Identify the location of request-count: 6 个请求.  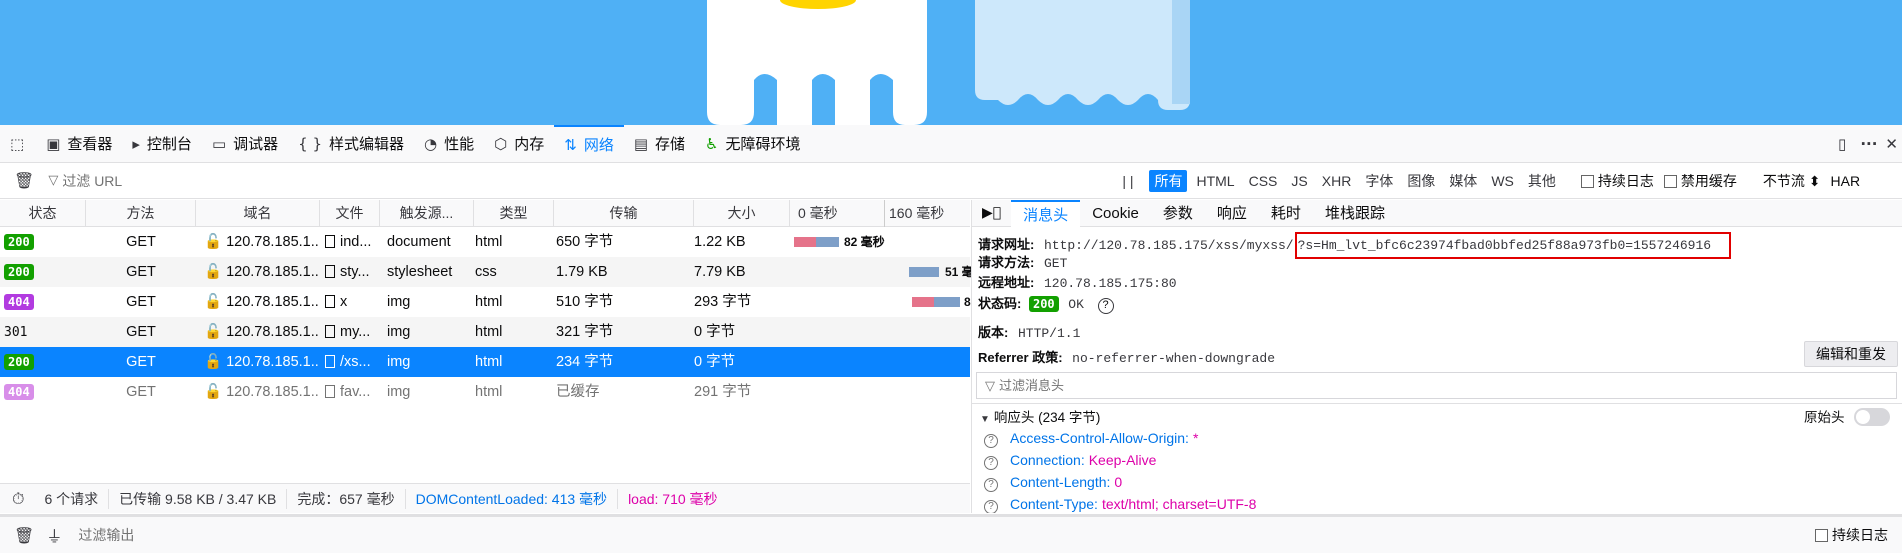
(72, 498).